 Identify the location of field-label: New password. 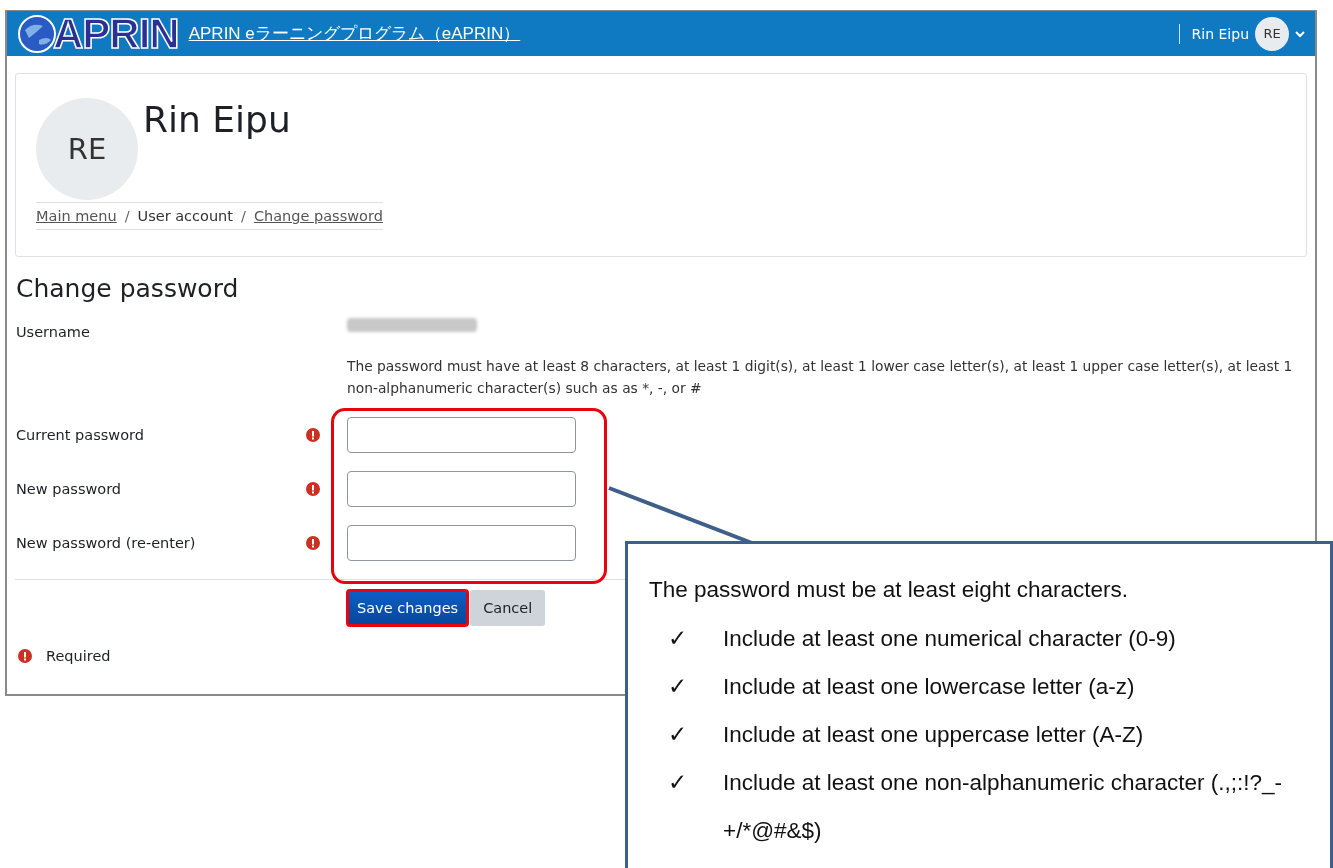
(69, 489).